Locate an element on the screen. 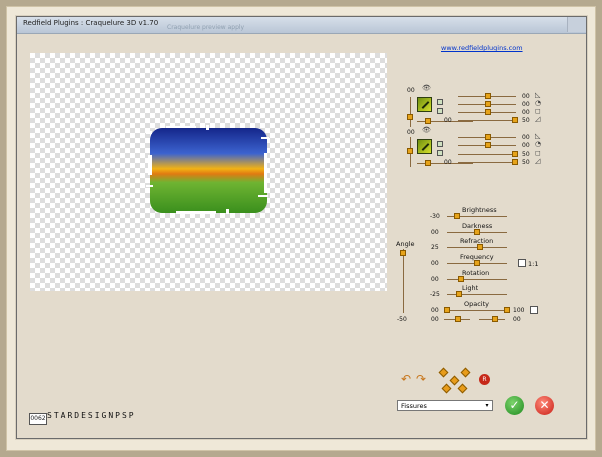  group1-row1-value: 00 is located at coordinates (526, 96).